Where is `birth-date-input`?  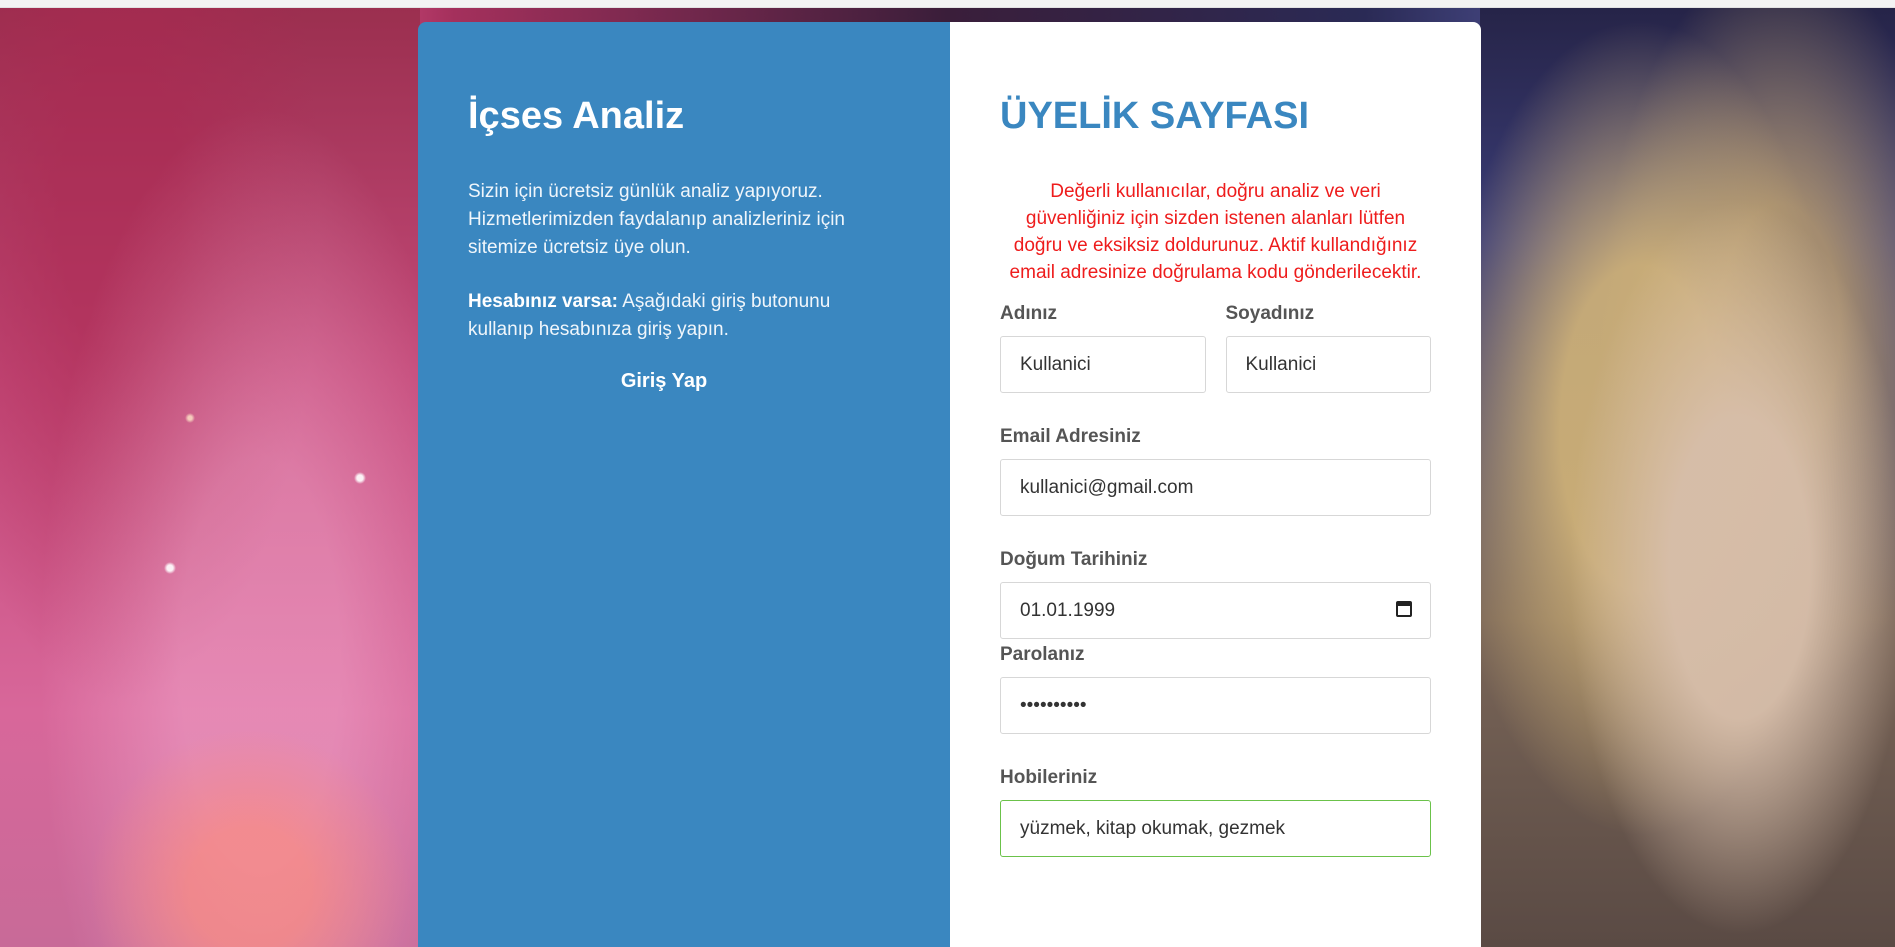
birth-date-input is located at coordinates (1215, 610).